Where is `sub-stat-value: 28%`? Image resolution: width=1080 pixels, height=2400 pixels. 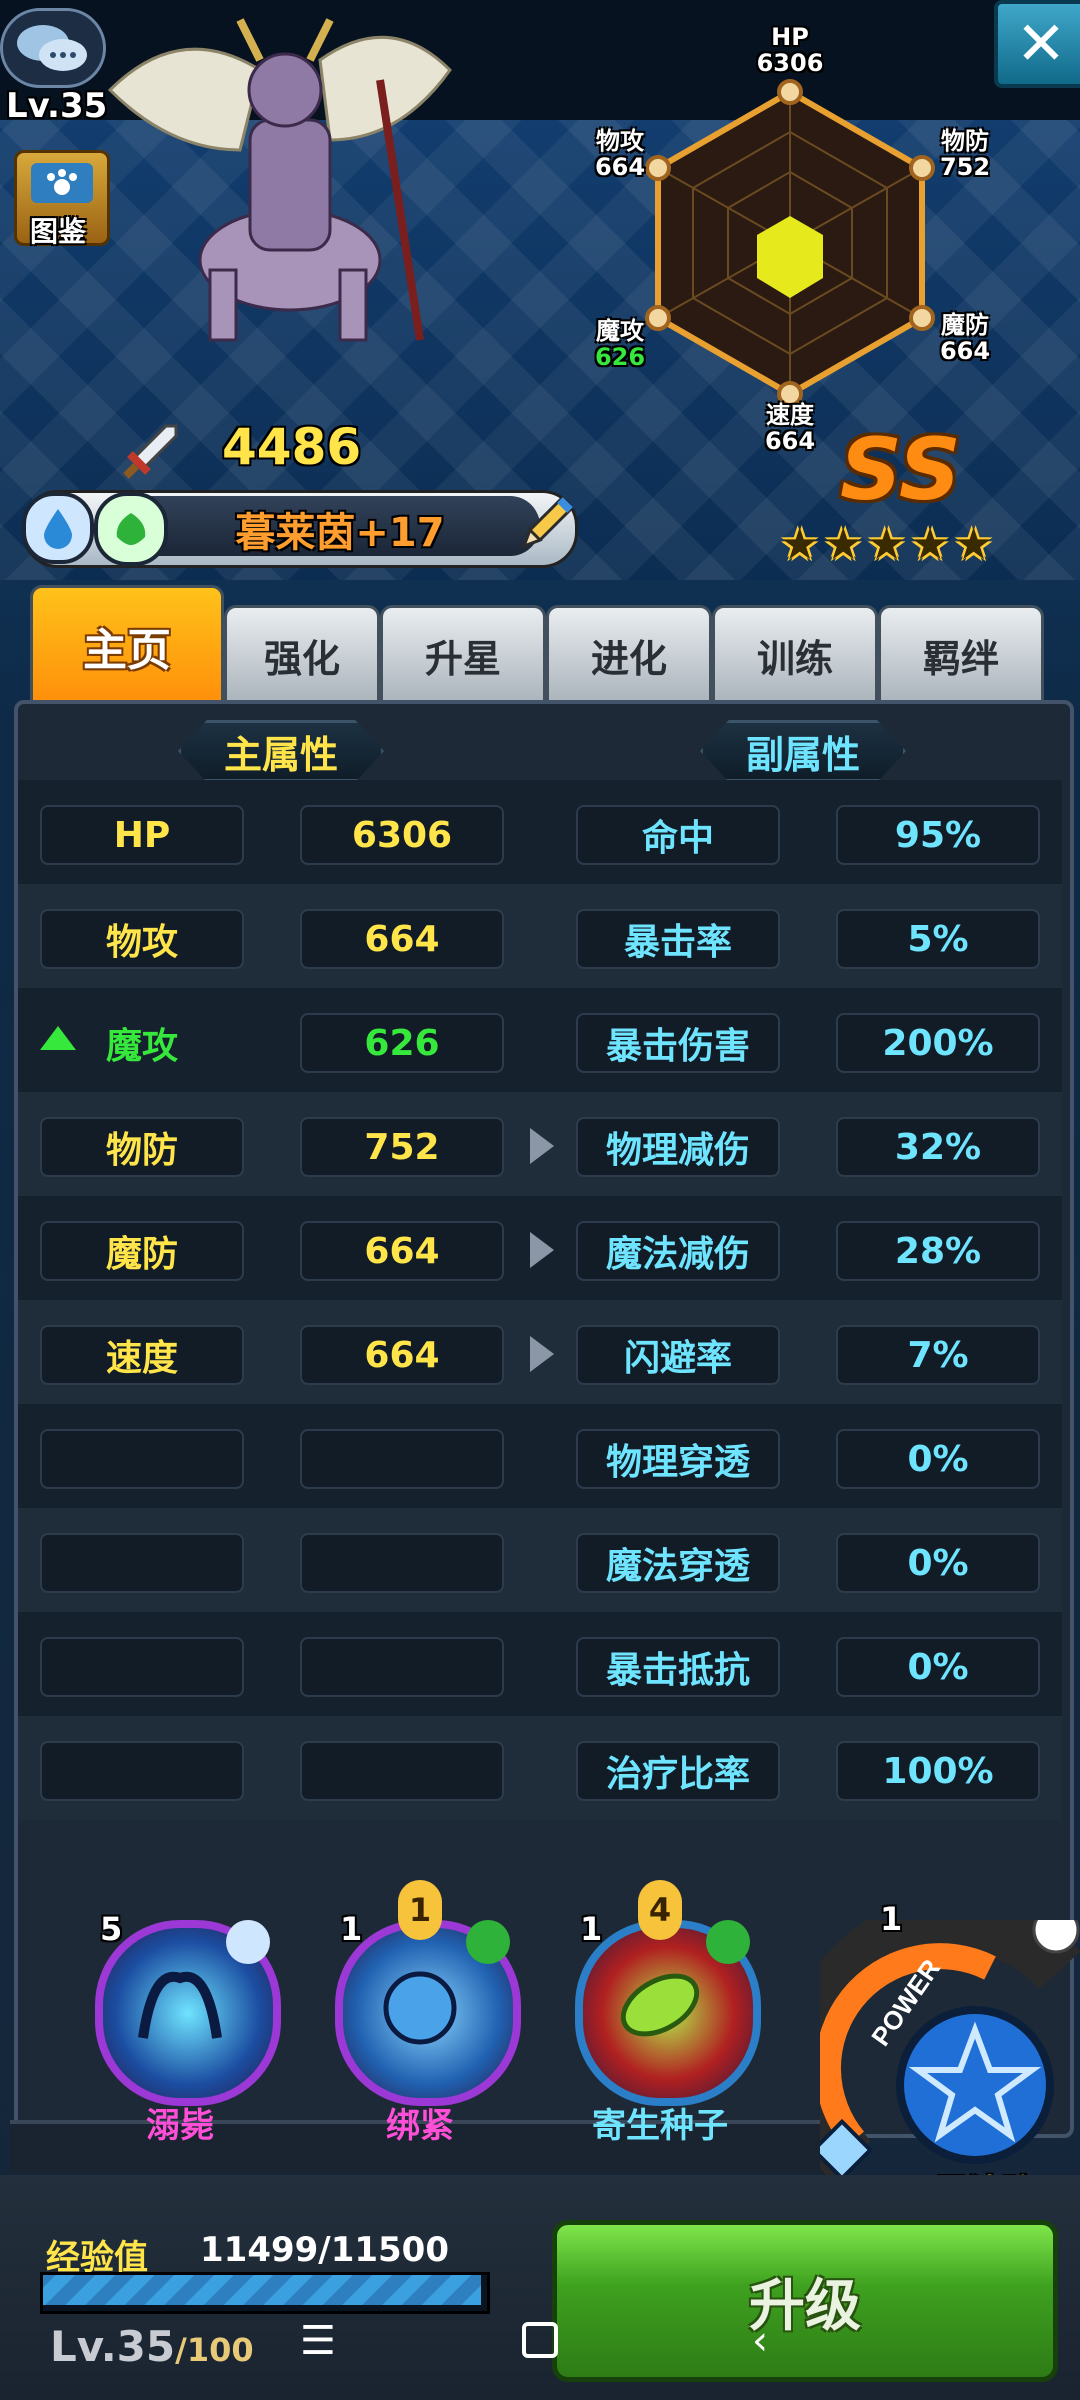
sub-stat-value: 28% is located at coordinates (938, 1251).